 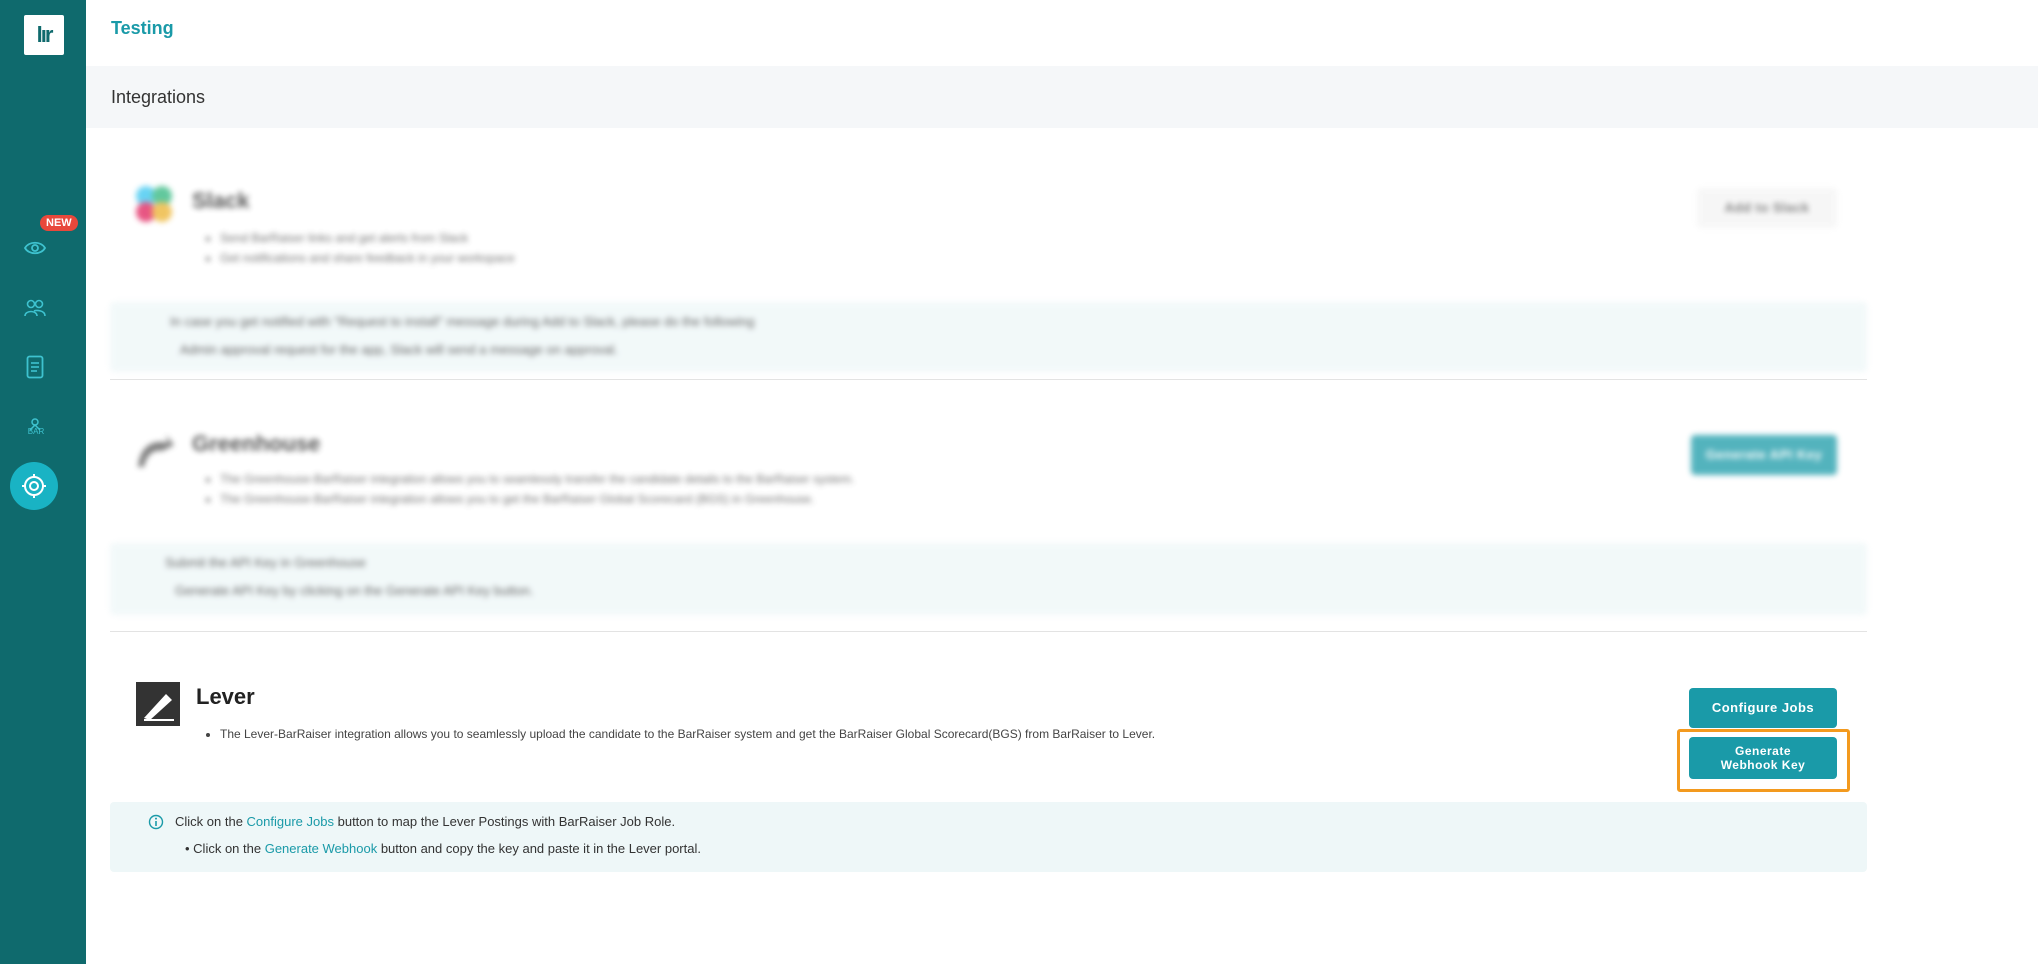 I want to click on lever-logo-icon, so click(x=158, y=704).